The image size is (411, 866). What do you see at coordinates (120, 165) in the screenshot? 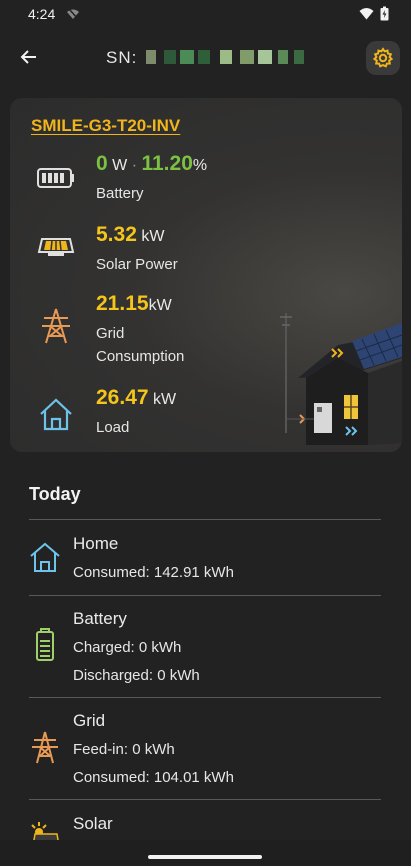
I see `battery-power-unit: W` at bounding box center [120, 165].